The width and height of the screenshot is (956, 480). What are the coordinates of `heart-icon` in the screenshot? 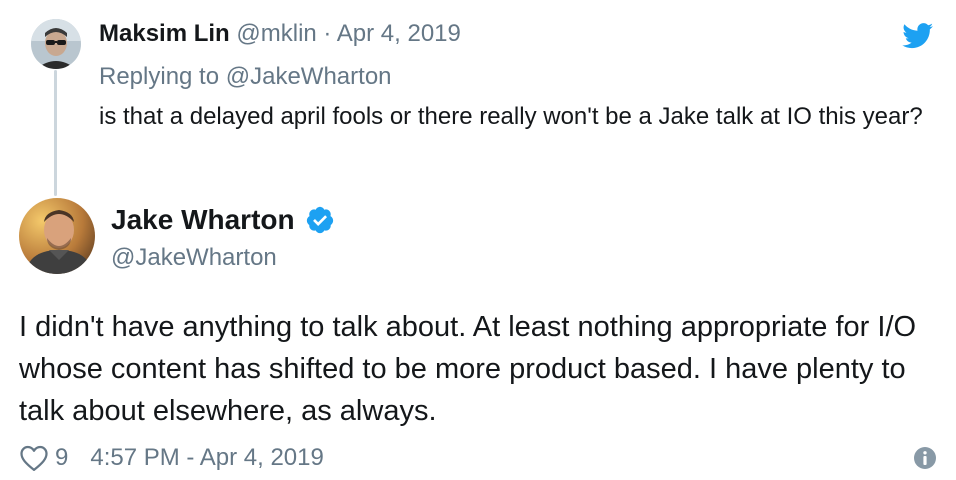 It's located at (34, 458).